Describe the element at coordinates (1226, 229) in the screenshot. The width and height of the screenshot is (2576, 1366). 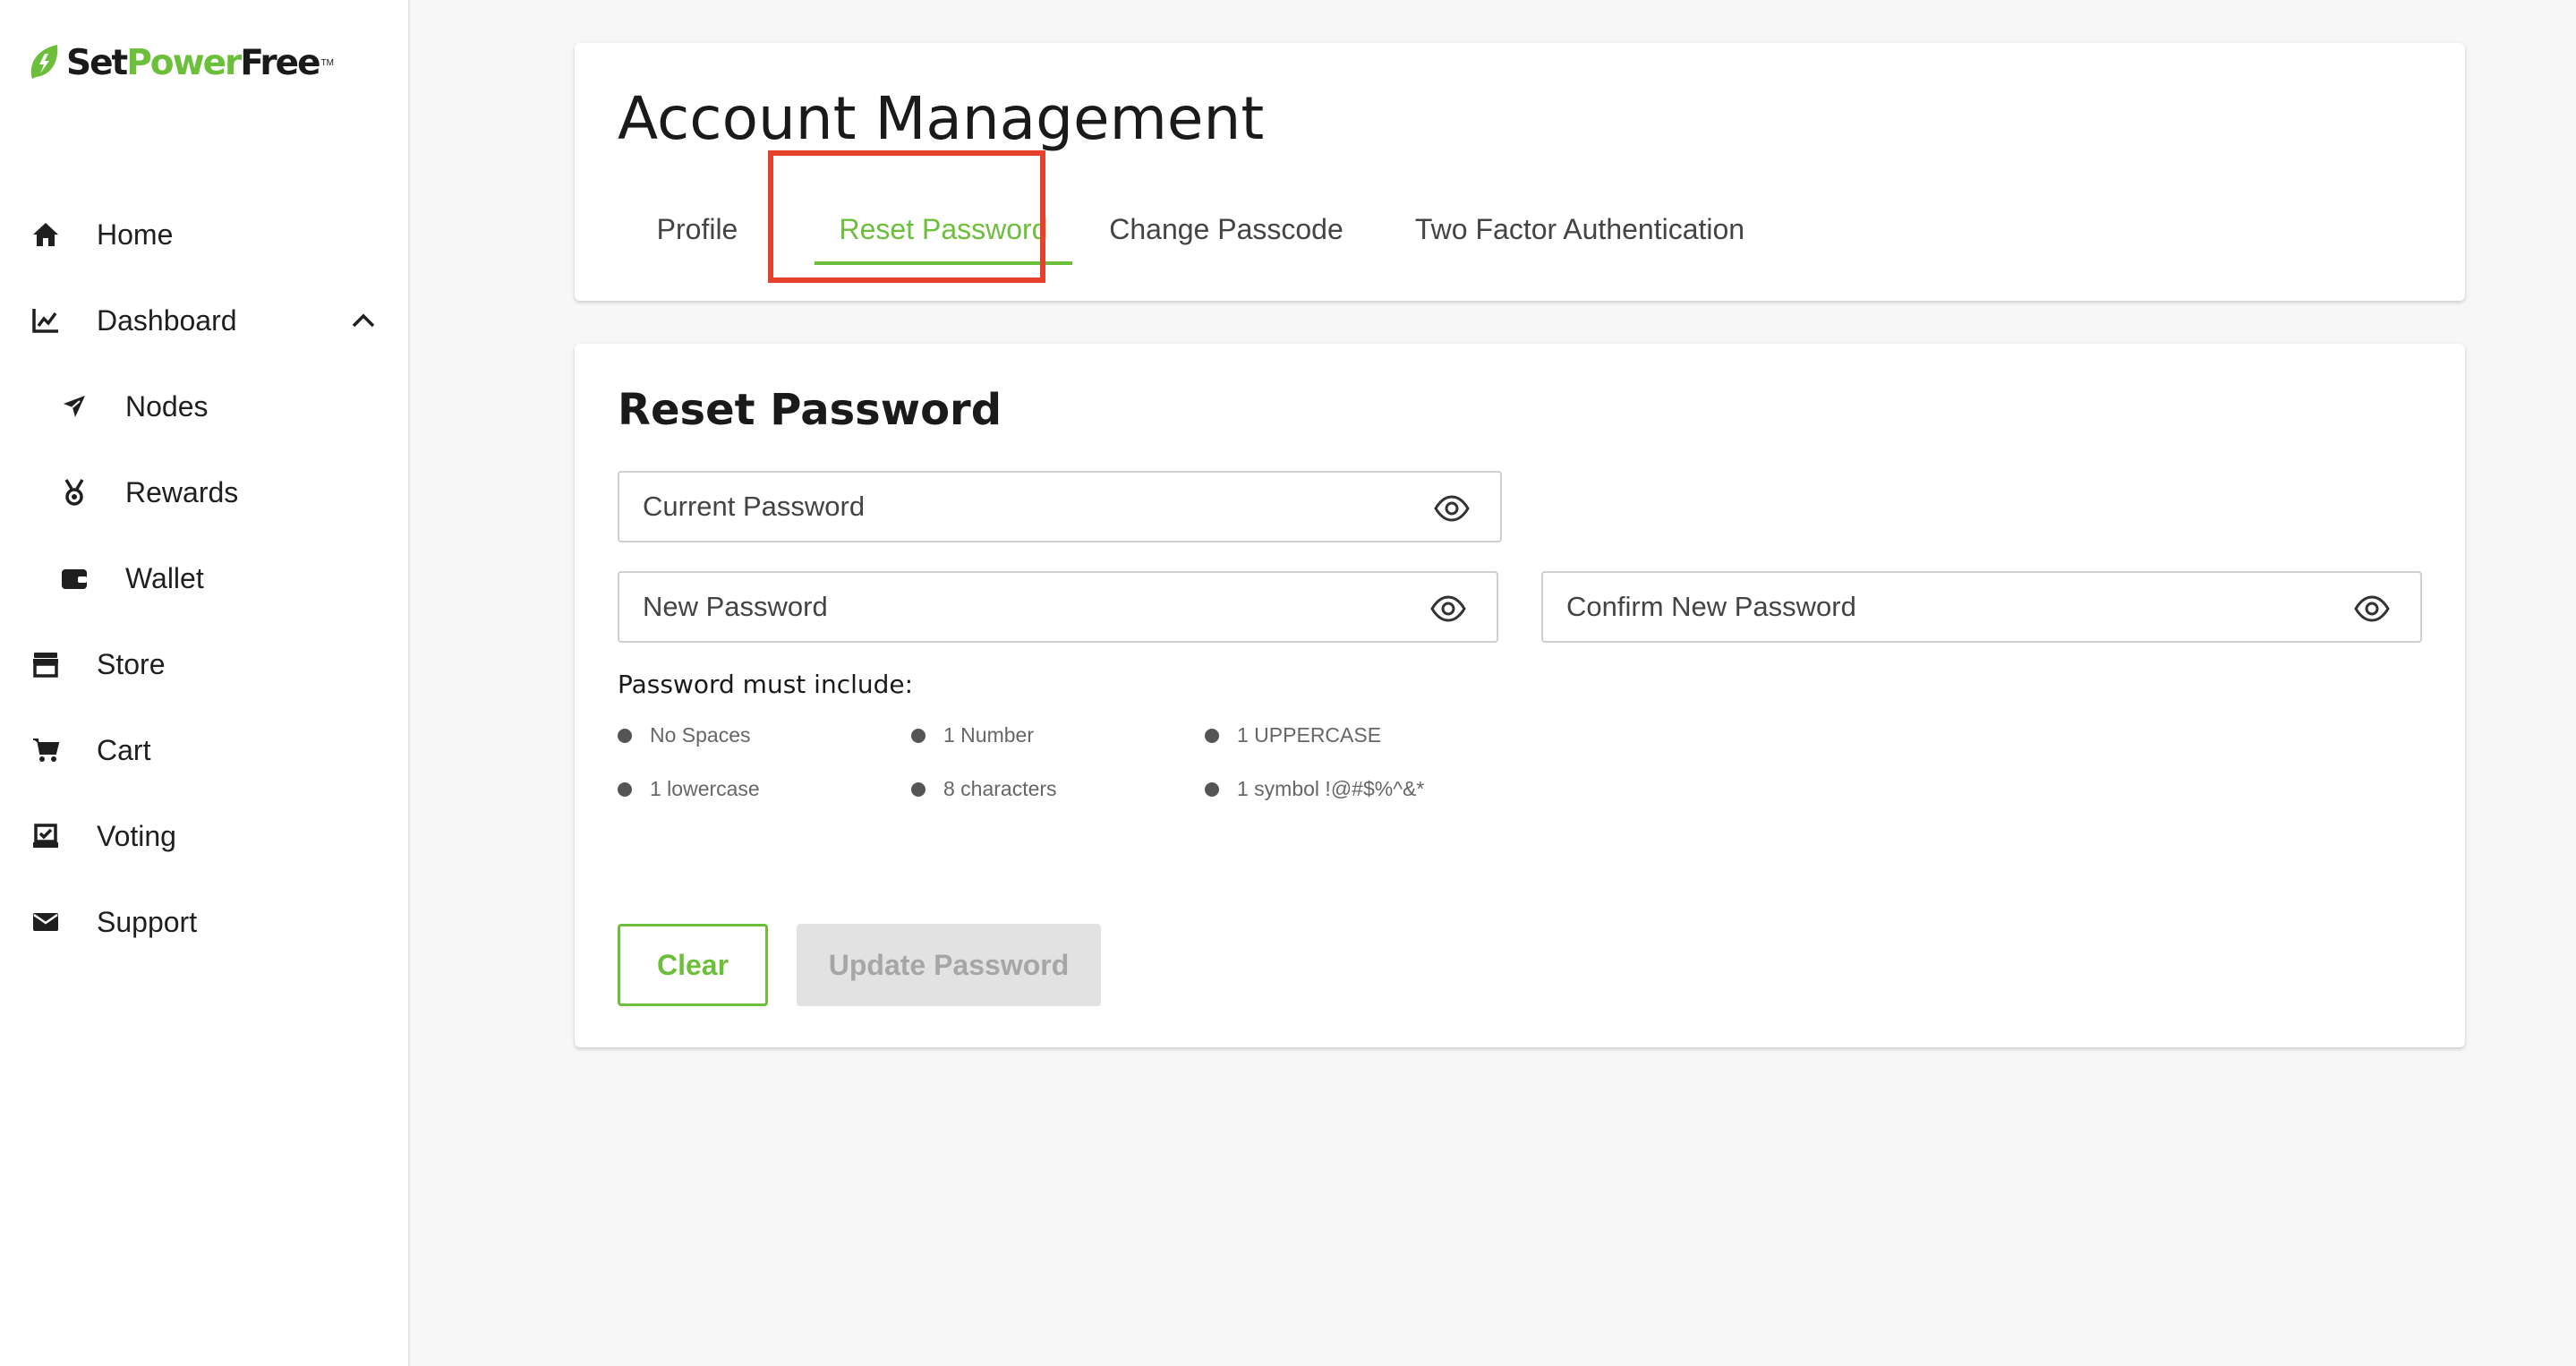
I see `tab-change-passcode: Change Passcode` at that location.